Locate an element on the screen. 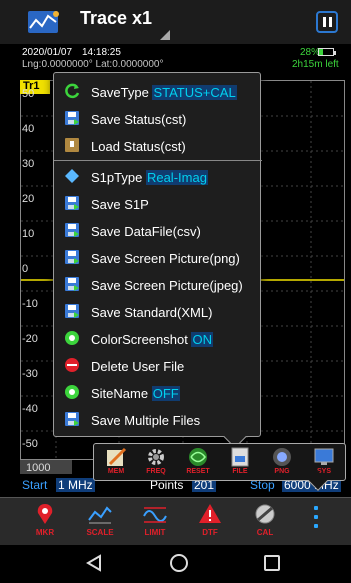 Image resolution: width=351 pixels, height=583 pixels. bottom-toolbar: MKR SCALE LIMIT DTF CAL is located at coordinates (175, 521).